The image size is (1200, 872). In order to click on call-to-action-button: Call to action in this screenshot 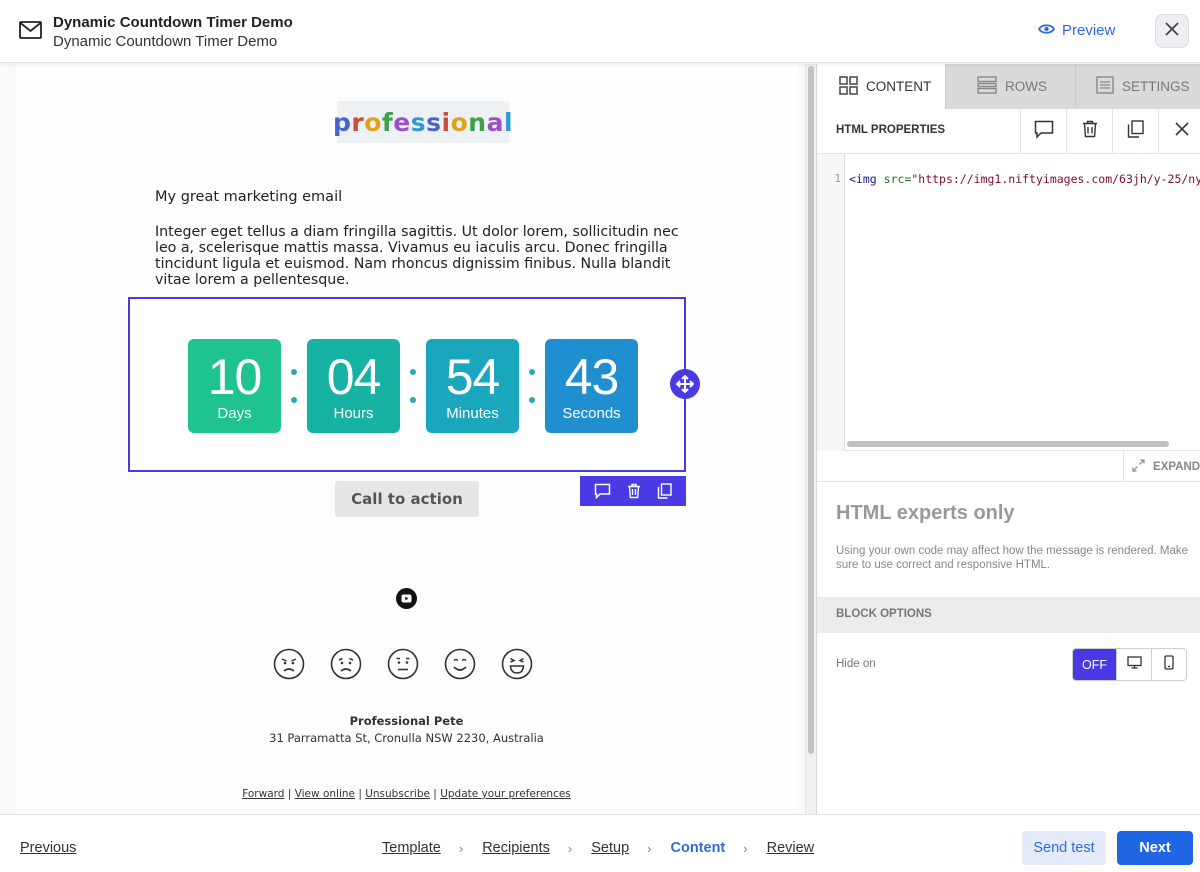, I will do `click(407, 499)`.